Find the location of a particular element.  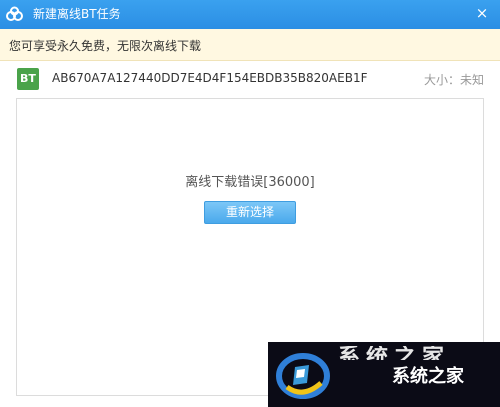

watermark: 系统之家 系统之家 is located at coordinates (384, 374).